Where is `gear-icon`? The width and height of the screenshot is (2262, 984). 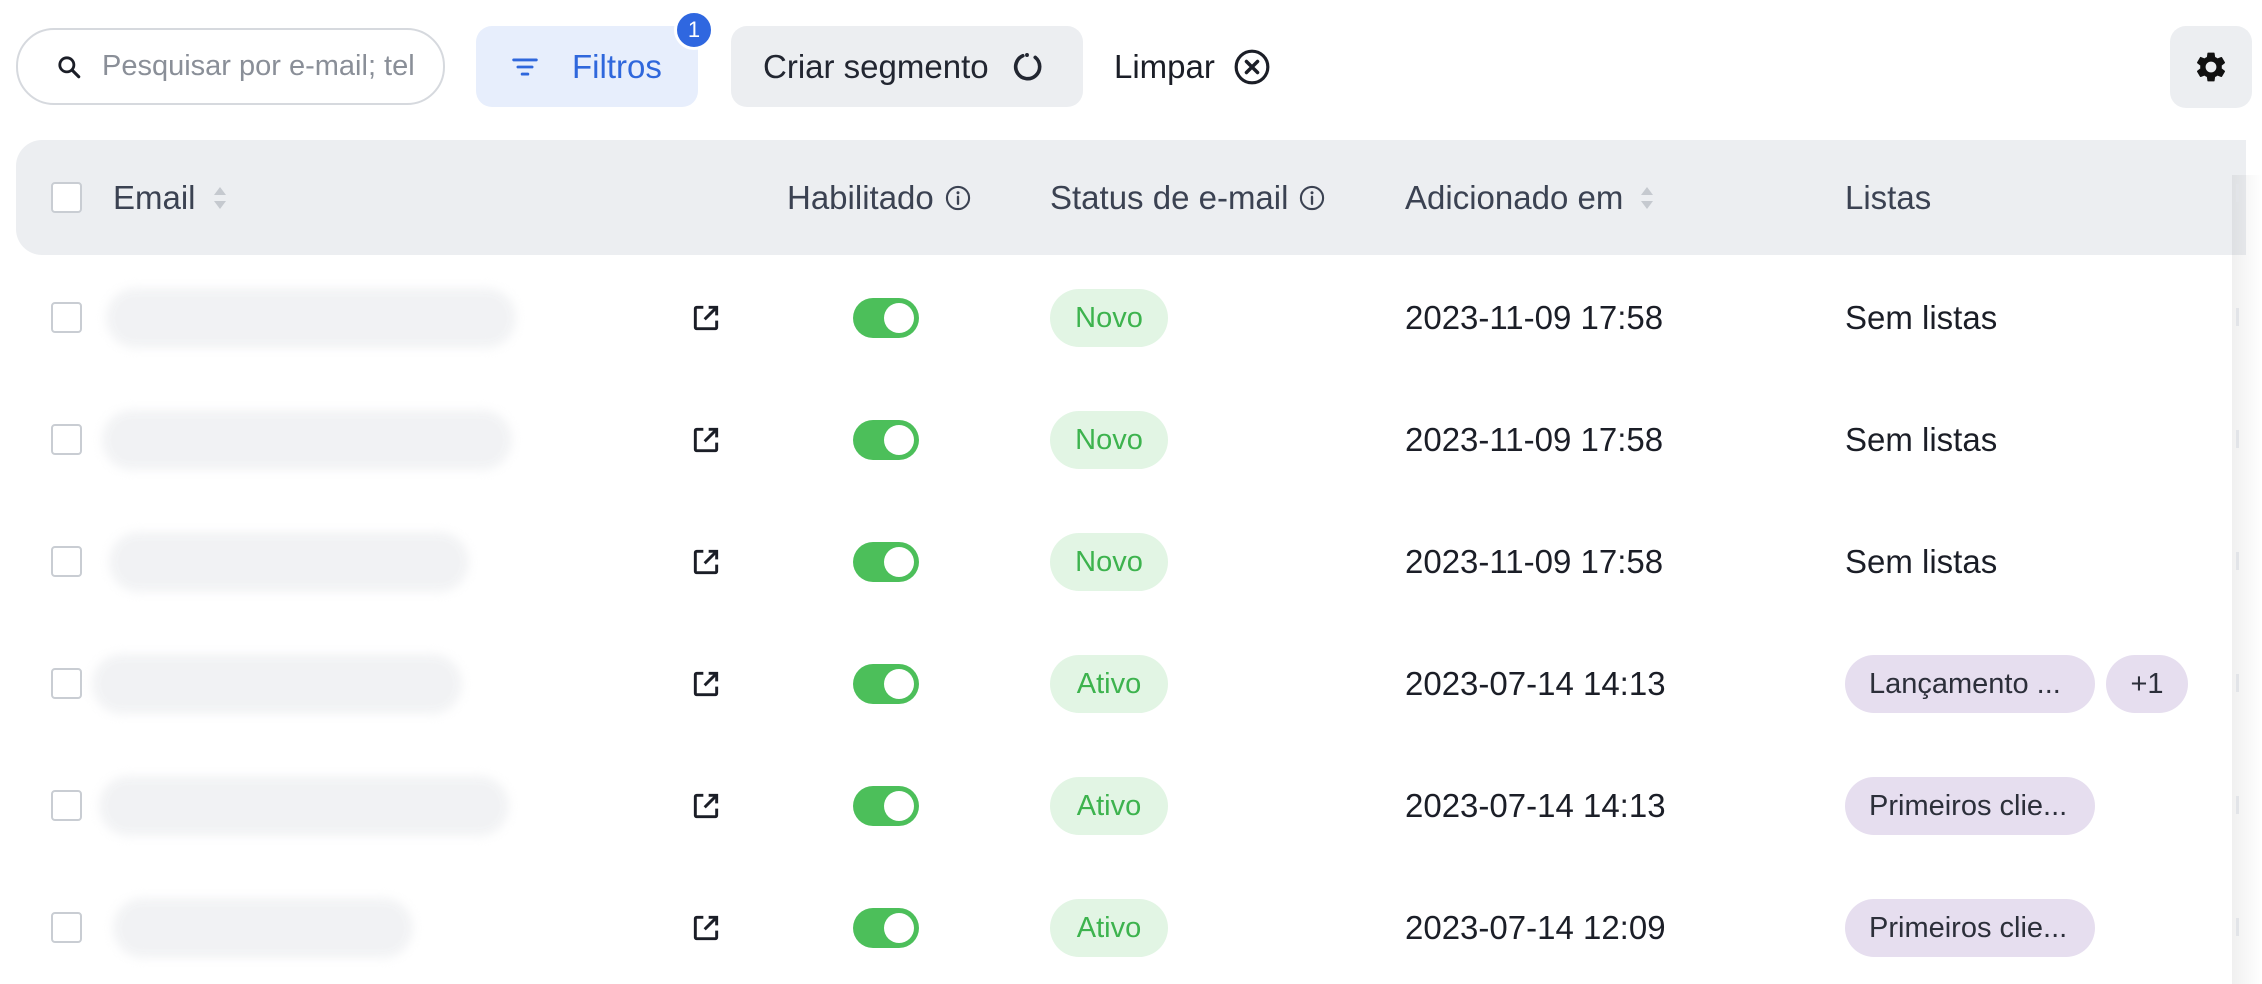
gear-icon is located at coordinates (2211, 67).